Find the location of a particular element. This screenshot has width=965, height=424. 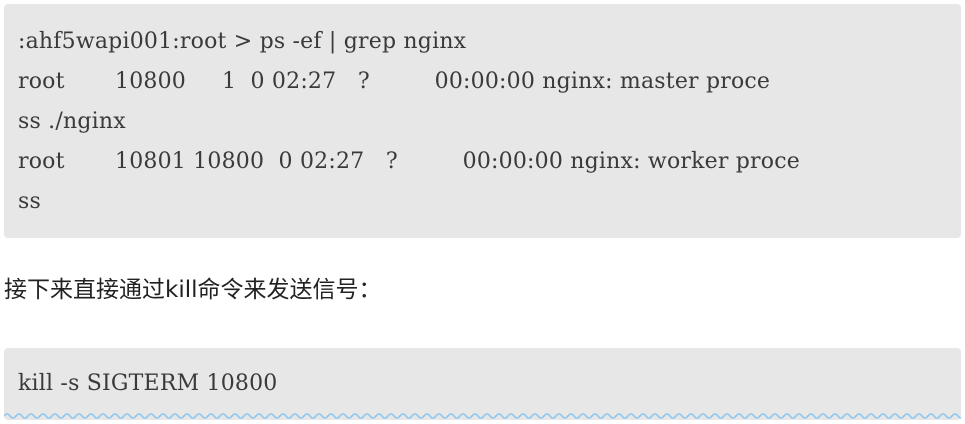

spellcheck-squiggle is located at coordinates (482, 416).